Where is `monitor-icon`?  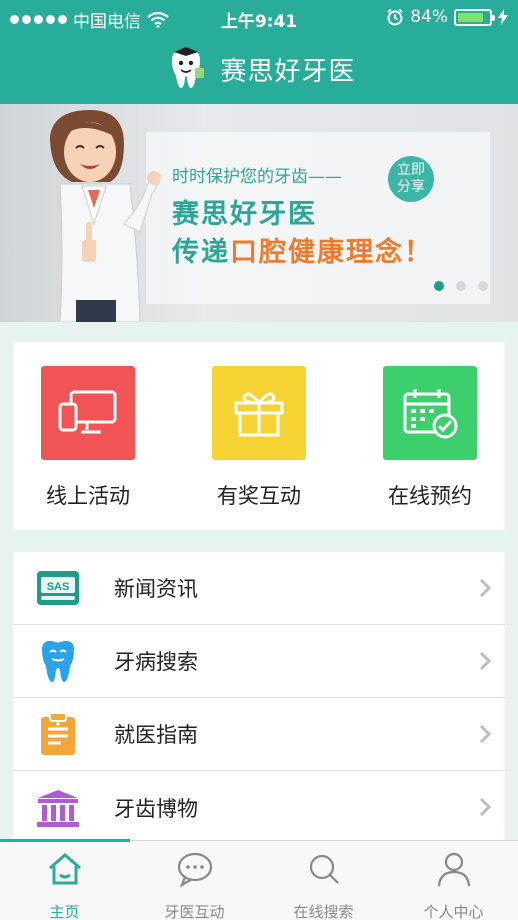
monitor-icon is located at coordinates (88, 413).